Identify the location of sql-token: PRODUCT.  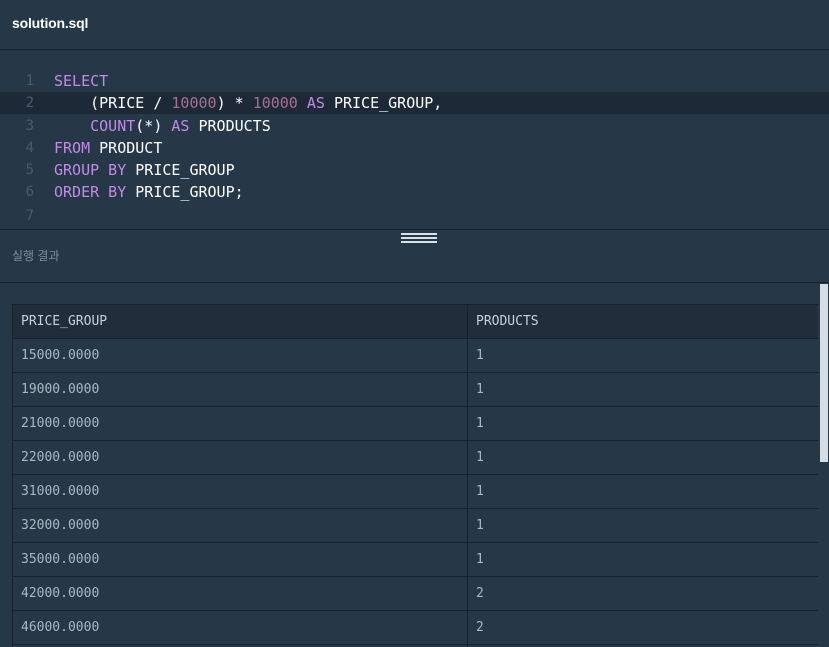
(126, 148).